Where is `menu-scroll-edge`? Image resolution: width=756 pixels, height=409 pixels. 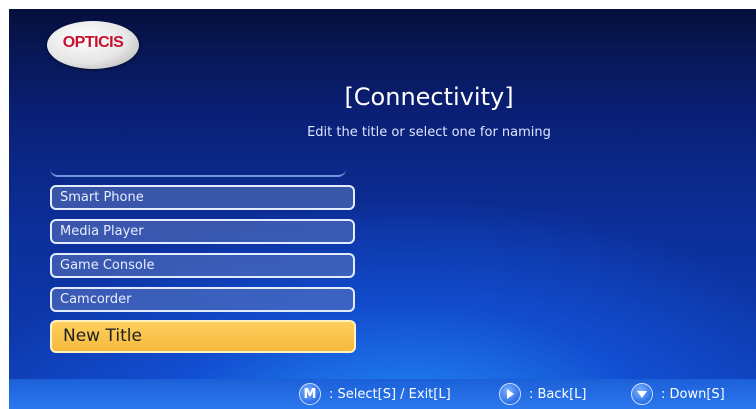
menu-scroll-edge is located at coordinates (198, 172).